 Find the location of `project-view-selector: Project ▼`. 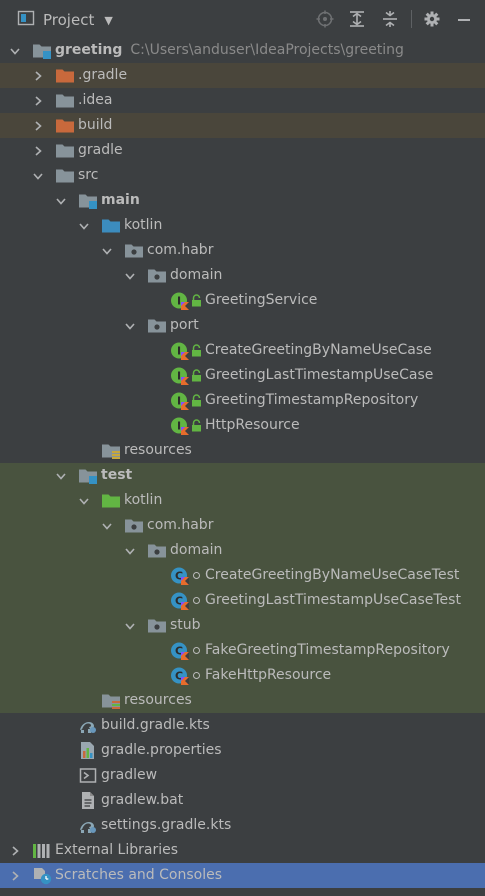

project-view-selector: Project ▼ is located at coordinates (65, 20).